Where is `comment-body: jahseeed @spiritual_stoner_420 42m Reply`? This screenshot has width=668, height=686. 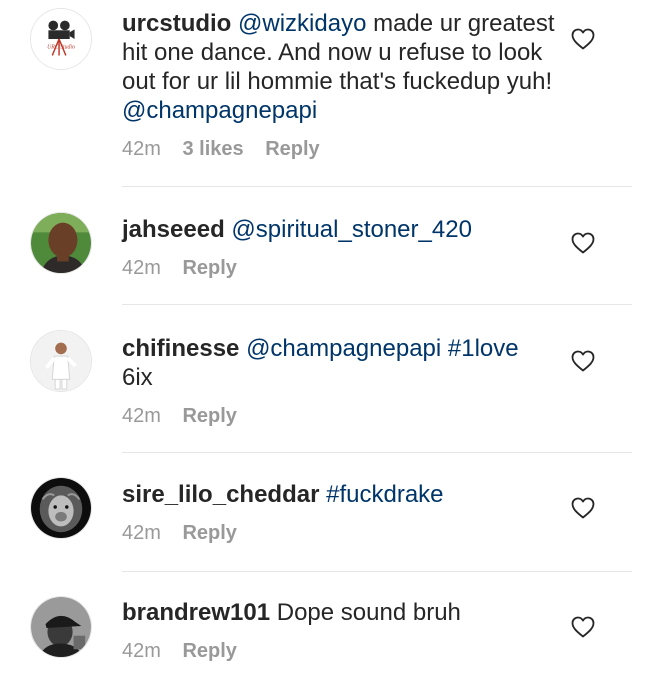 comment-body: jahseeed @spiritual_stoner_420 42m Reply is located at coordinates (342, 247).